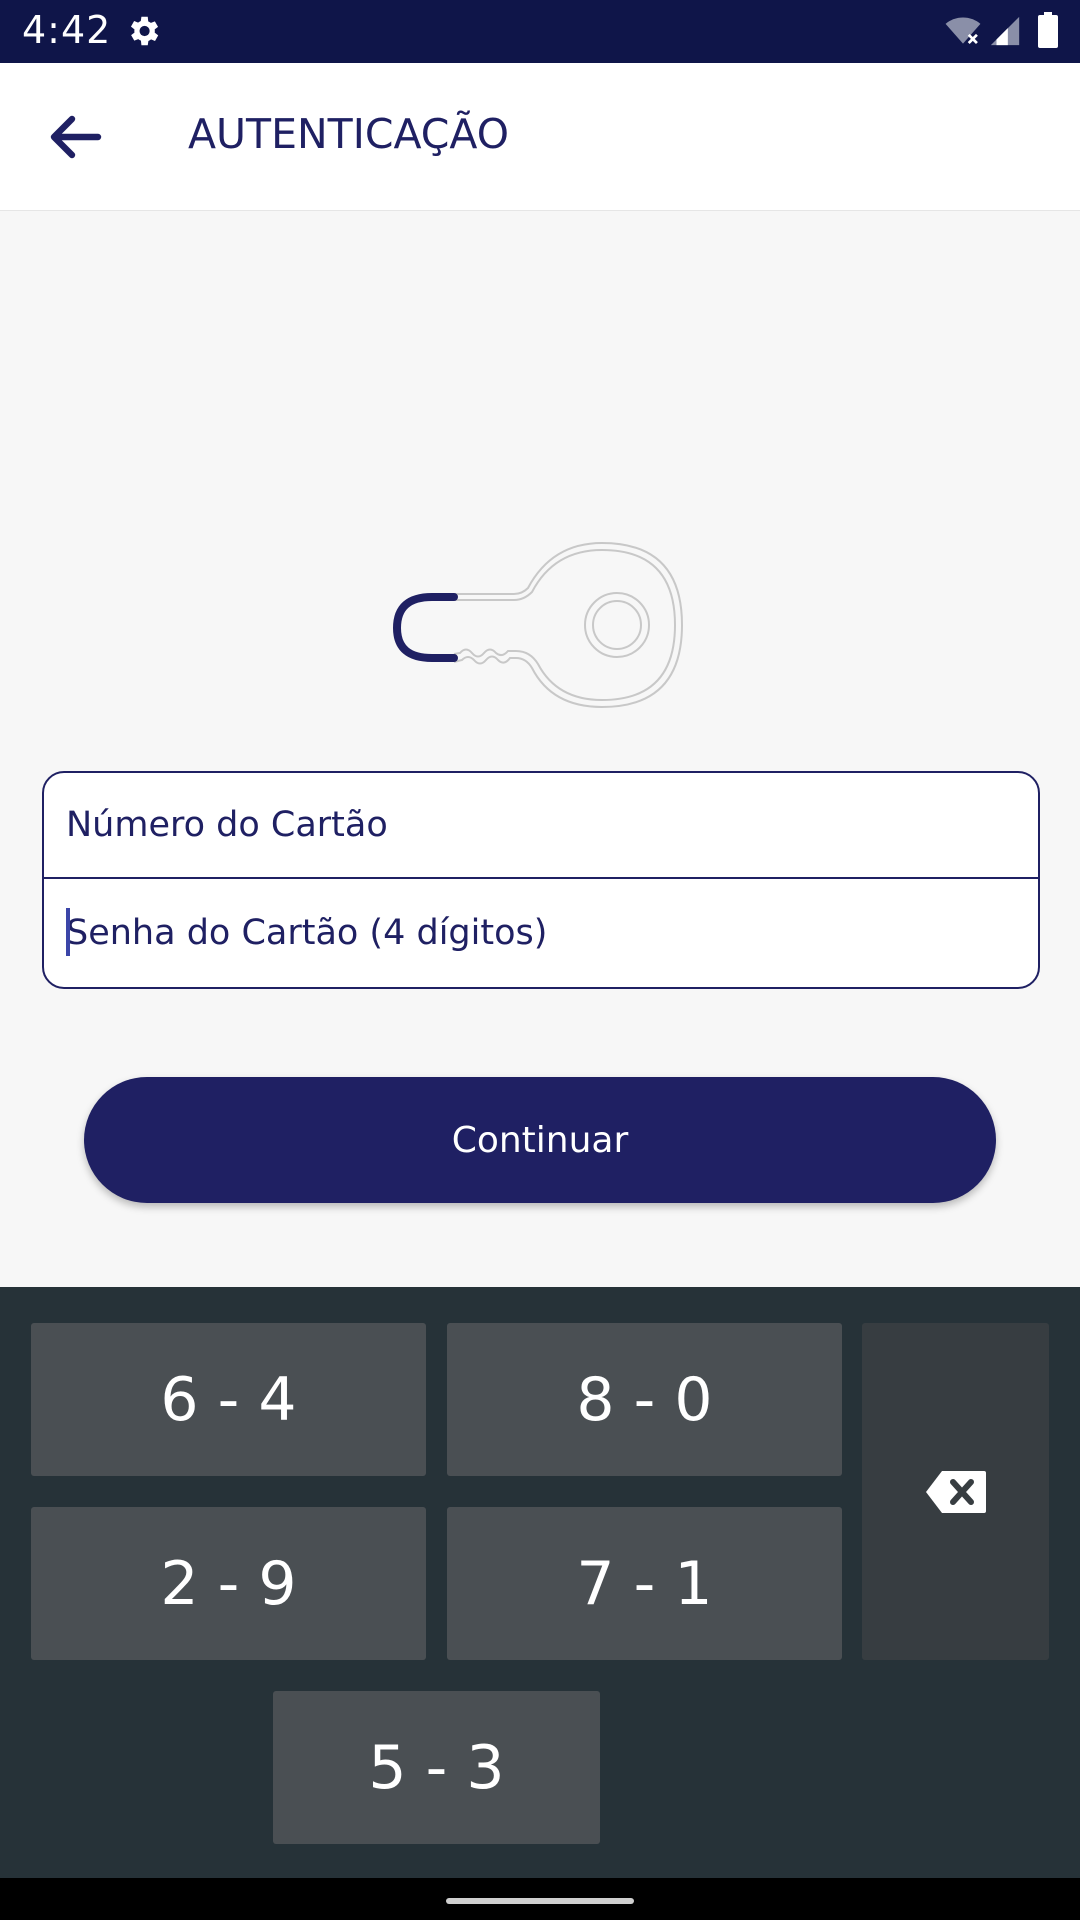 This screenshot has height=1920, width=1080. Describe the element at coordinates (67, 30) in the screenshot. I see `status-time: 4:42` at that location.